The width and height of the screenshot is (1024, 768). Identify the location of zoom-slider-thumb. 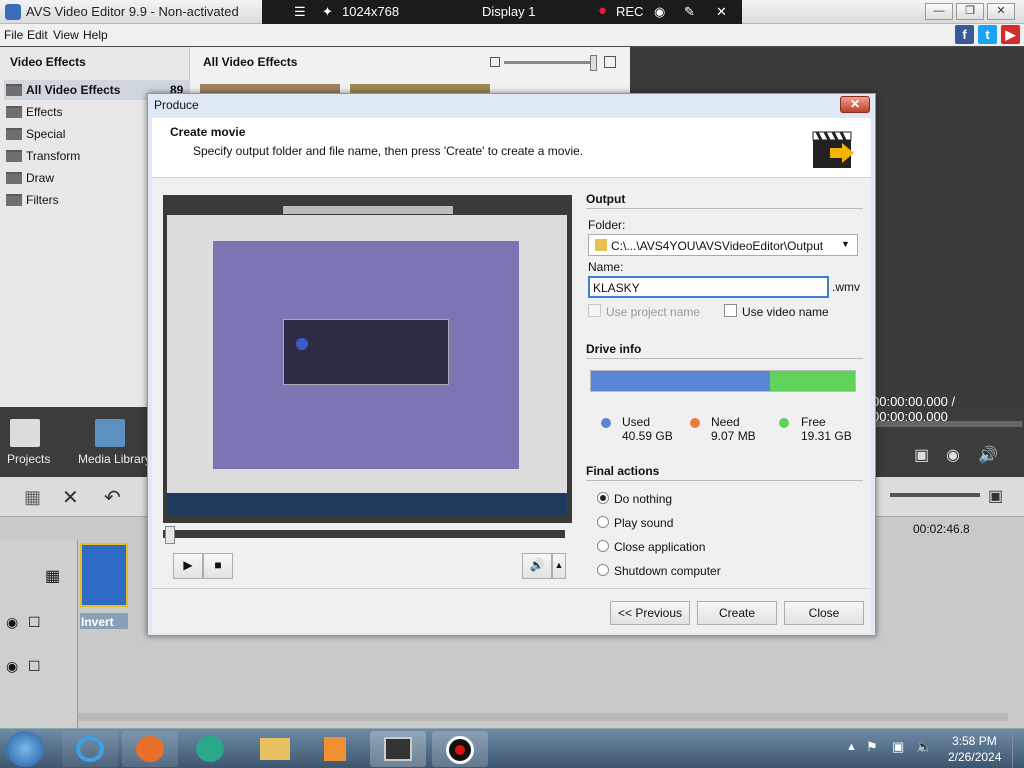
(593, 63).